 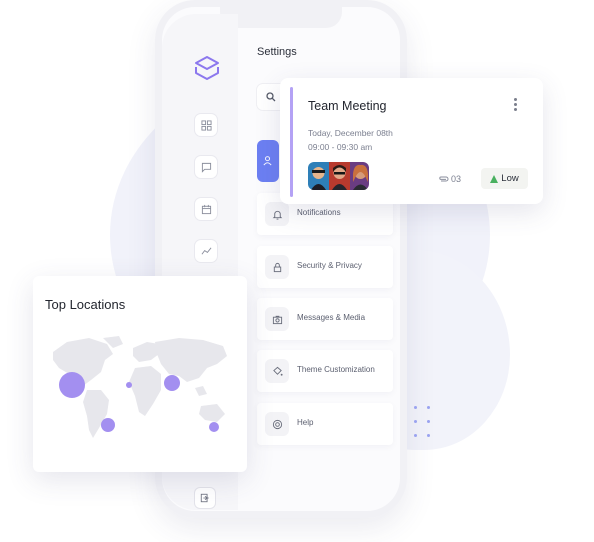 I want to click on meeting-date: Today, December 08th, so click(x=350, y=133).